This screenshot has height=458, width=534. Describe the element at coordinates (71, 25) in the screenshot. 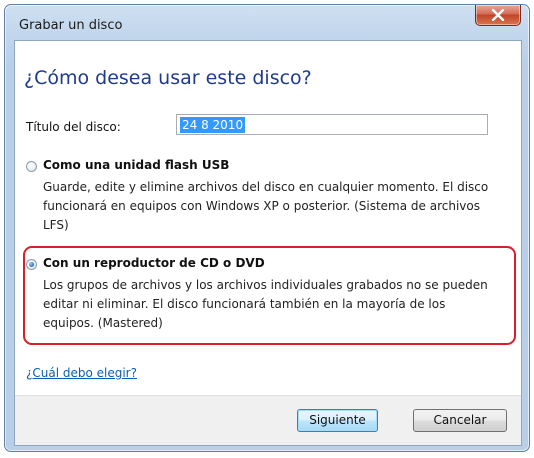

I see `window-title: Grabar un disco` at that location.